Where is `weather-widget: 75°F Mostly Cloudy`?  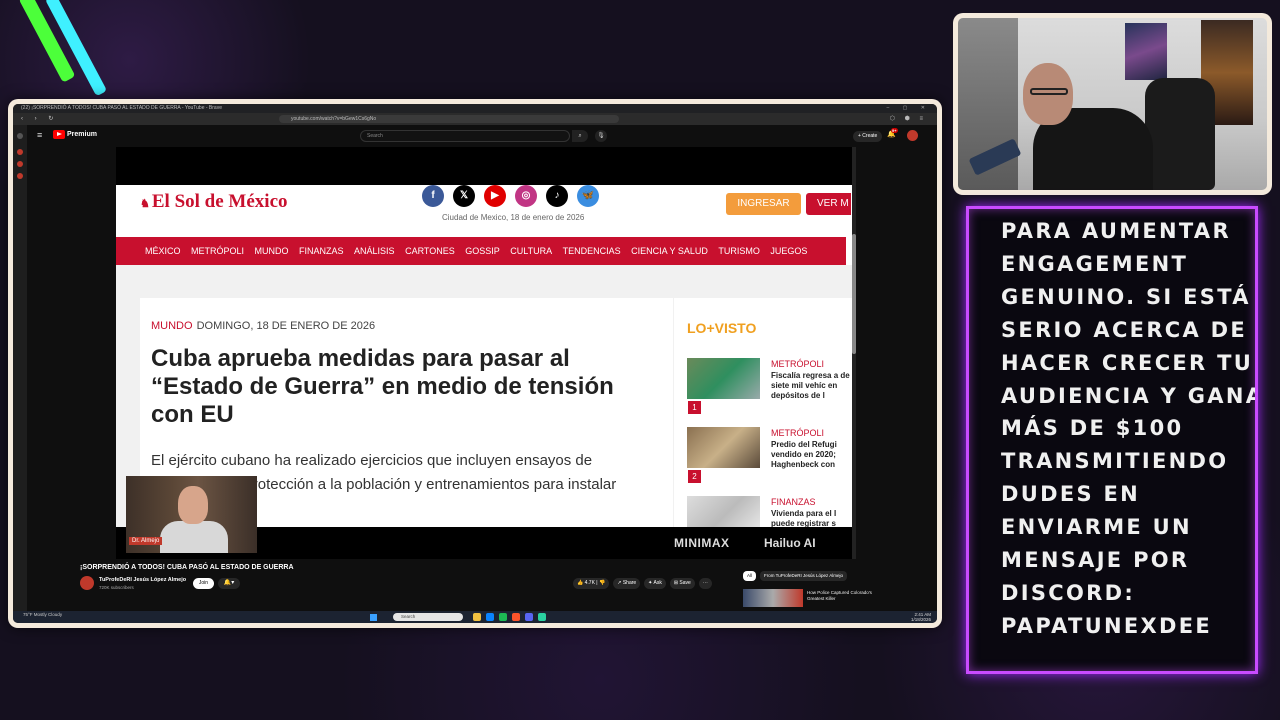
weather-widget: 75°F Mostly Cloudy is located at coordinates (42, 614).